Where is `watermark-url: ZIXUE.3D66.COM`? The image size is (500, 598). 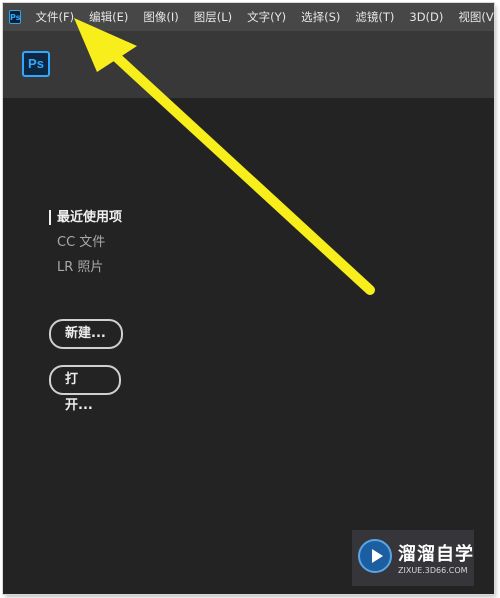 watermark-url: ZIXUE.3D66.COM is located at coordinates (433, 570).